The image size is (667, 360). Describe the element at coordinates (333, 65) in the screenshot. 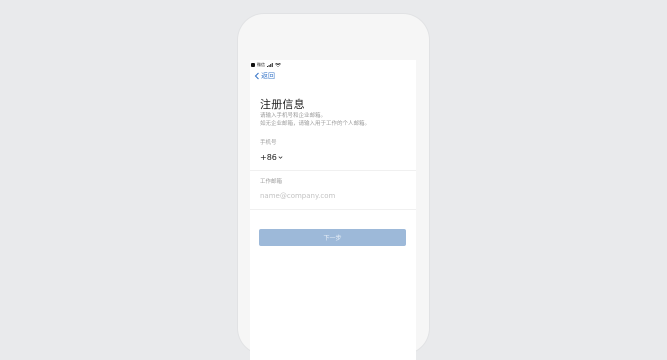

I see `status-bar: 微信` at that location.